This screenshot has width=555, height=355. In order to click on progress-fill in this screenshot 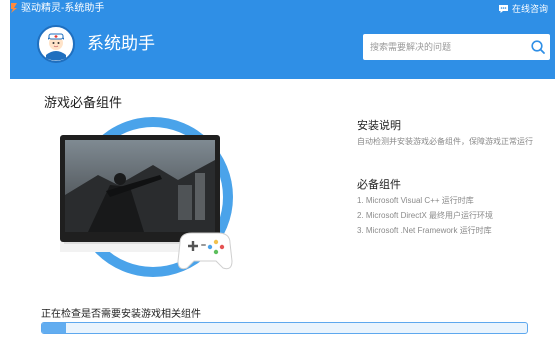, I will do `click(54, 328)`.